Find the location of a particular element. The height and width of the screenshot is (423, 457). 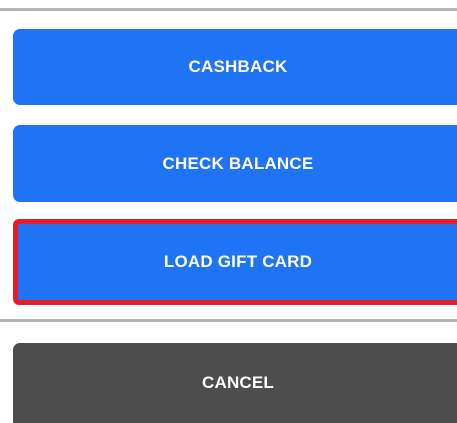

cashback-label: CASHBACK is located at coordinates (238, 66).